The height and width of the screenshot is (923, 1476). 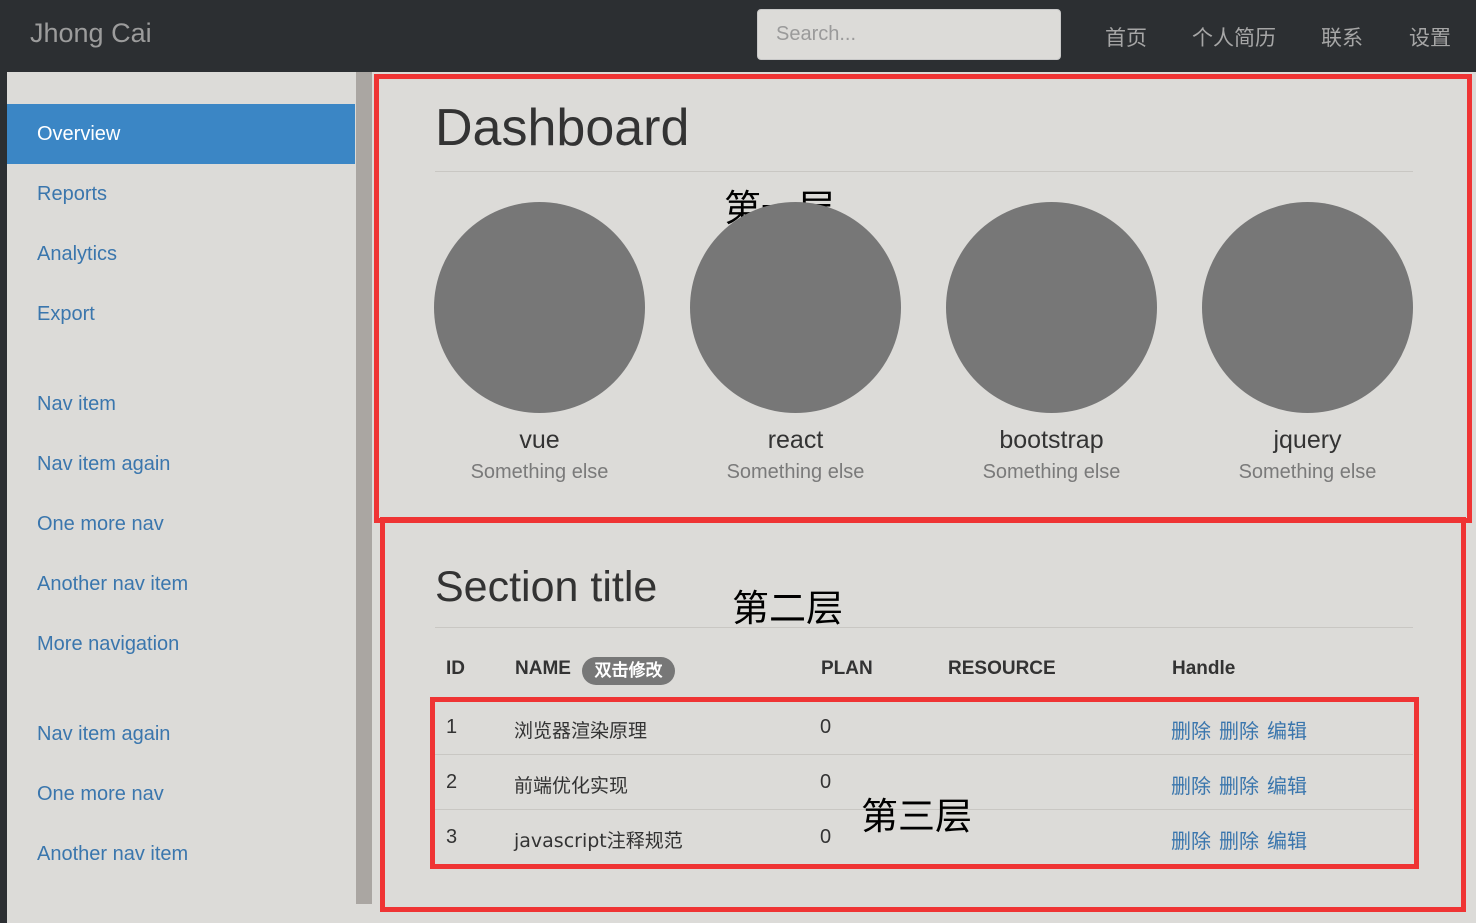 What do you see at coordinates (571, 784) in the screenshot?
I see `cell-name: 前端优化实现` at bounding box center [571, 784].